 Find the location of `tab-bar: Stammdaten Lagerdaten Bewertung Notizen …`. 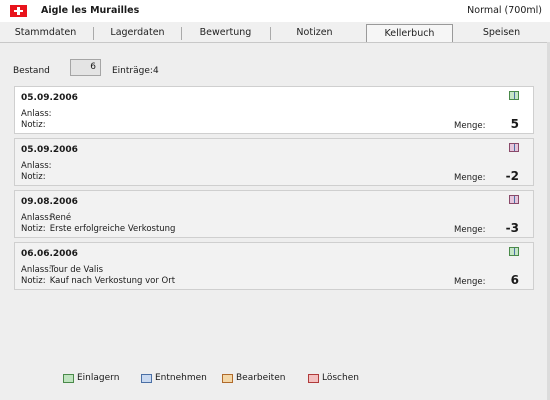

tab-bar: Stammdaten Lagerdaten Bewertung Notizen … is located at coordinates (275, 33).